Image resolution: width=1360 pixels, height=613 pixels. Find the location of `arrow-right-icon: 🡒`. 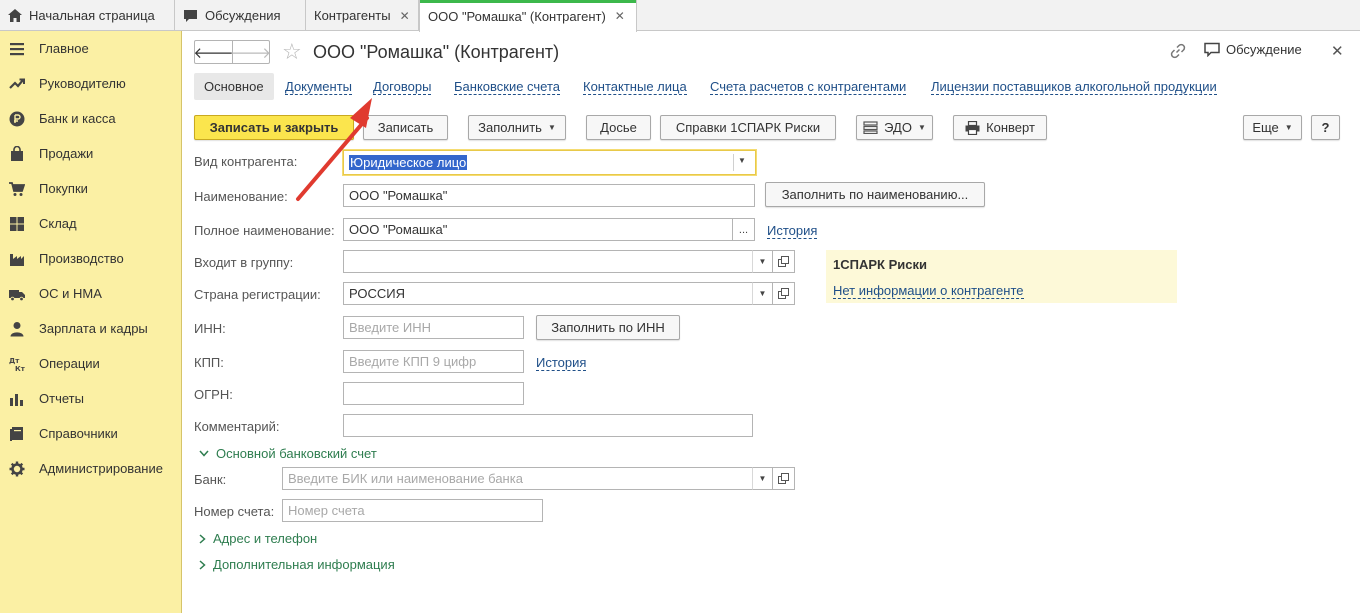

arrow-right-icon: 🡒 is located at coordinates (251, 53).